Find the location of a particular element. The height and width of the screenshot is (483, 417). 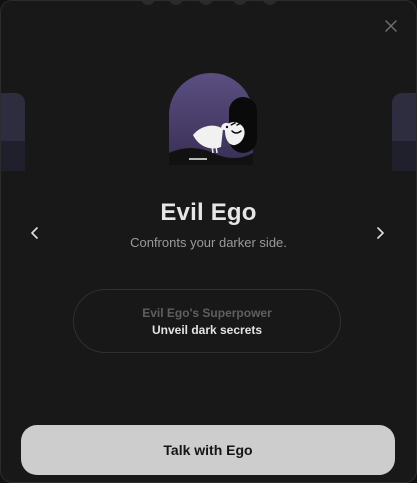

superpower-value: Unveil dark secrets is located at coordinates (207, 330).